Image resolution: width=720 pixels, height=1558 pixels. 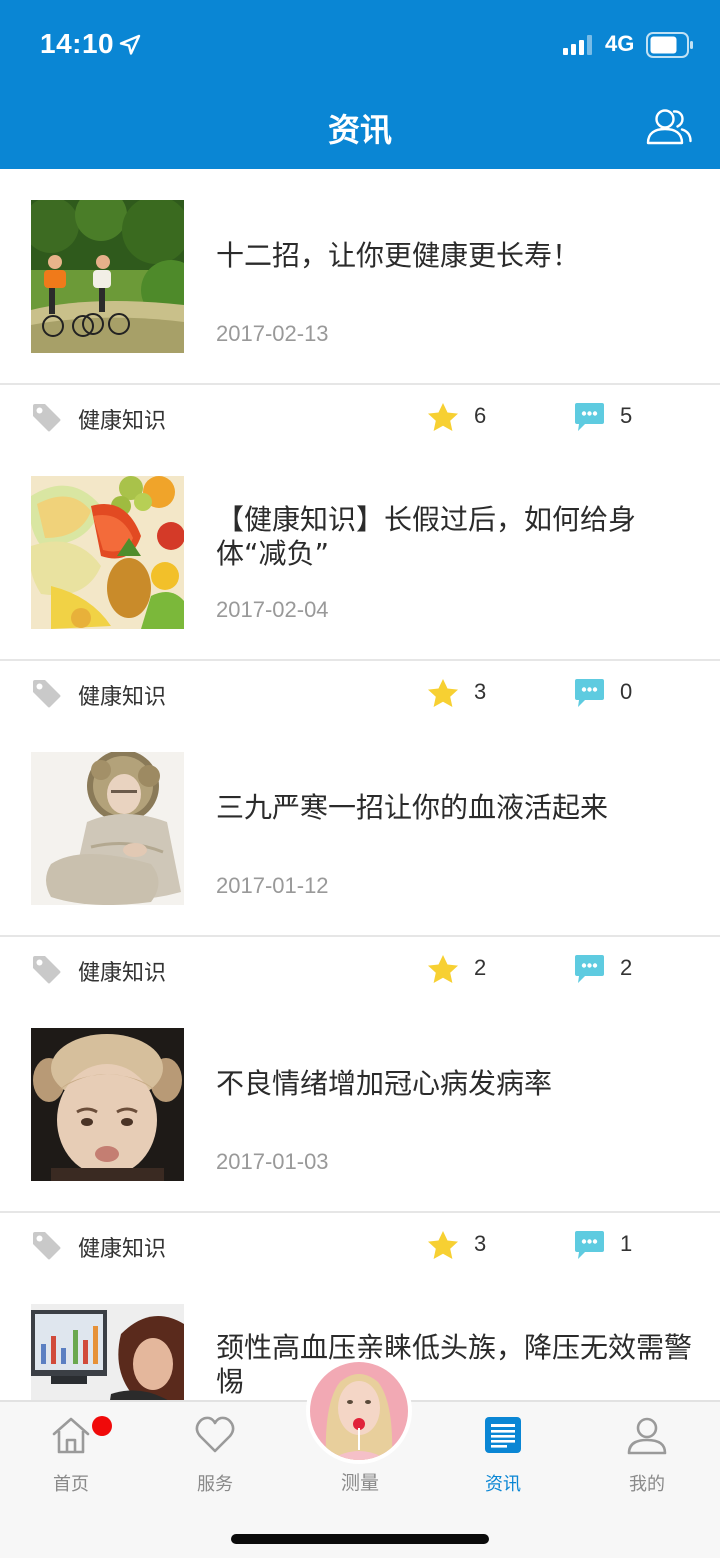 I want to click on comment-count: 2, so click(x=626, y=967).